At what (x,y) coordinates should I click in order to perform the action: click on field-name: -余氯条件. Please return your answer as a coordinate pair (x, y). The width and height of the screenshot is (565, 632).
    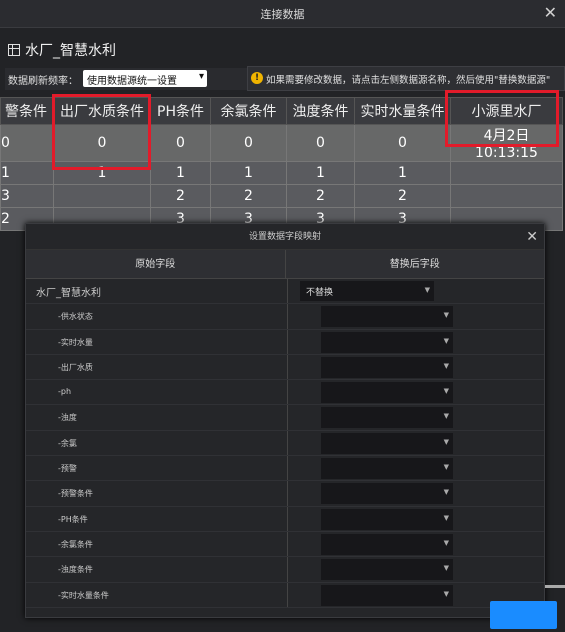
    Looking at the image, I should click on (75, 544).